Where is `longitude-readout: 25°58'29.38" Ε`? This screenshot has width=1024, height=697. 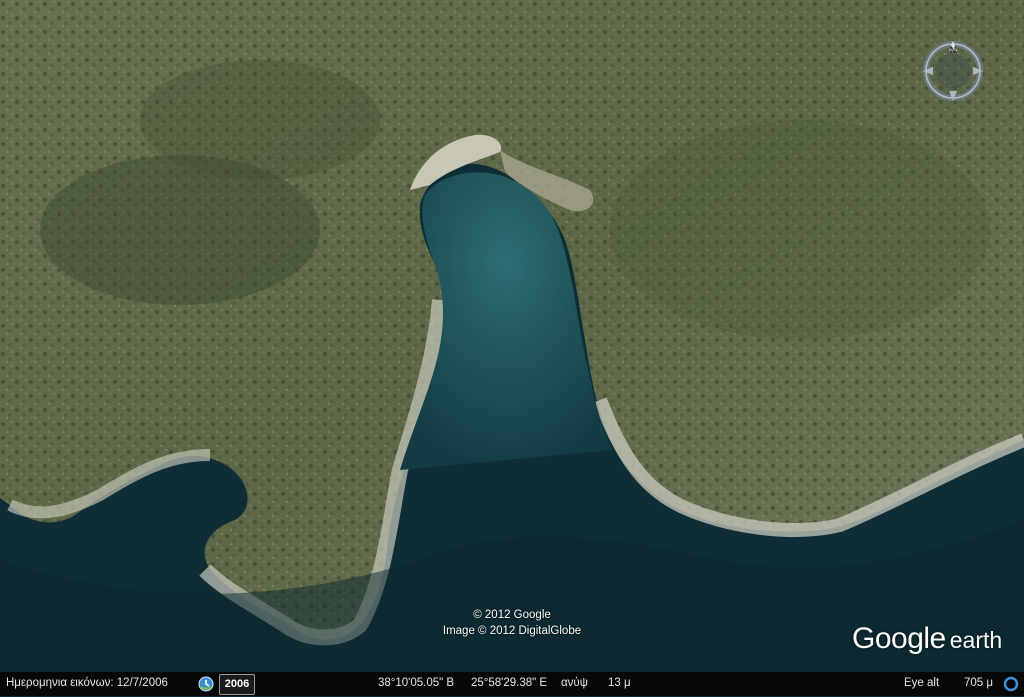
longitude-readout: 25°58'29.38" Ε is located at coordinates (509, 683).